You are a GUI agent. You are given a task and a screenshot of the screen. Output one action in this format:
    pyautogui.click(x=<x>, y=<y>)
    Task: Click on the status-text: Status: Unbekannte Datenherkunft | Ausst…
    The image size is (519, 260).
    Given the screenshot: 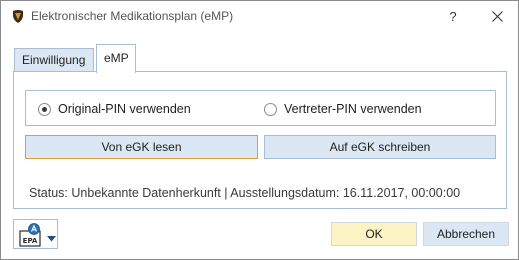 What is the action you would take?
    pyautogui.click(x=245, y=193)
    